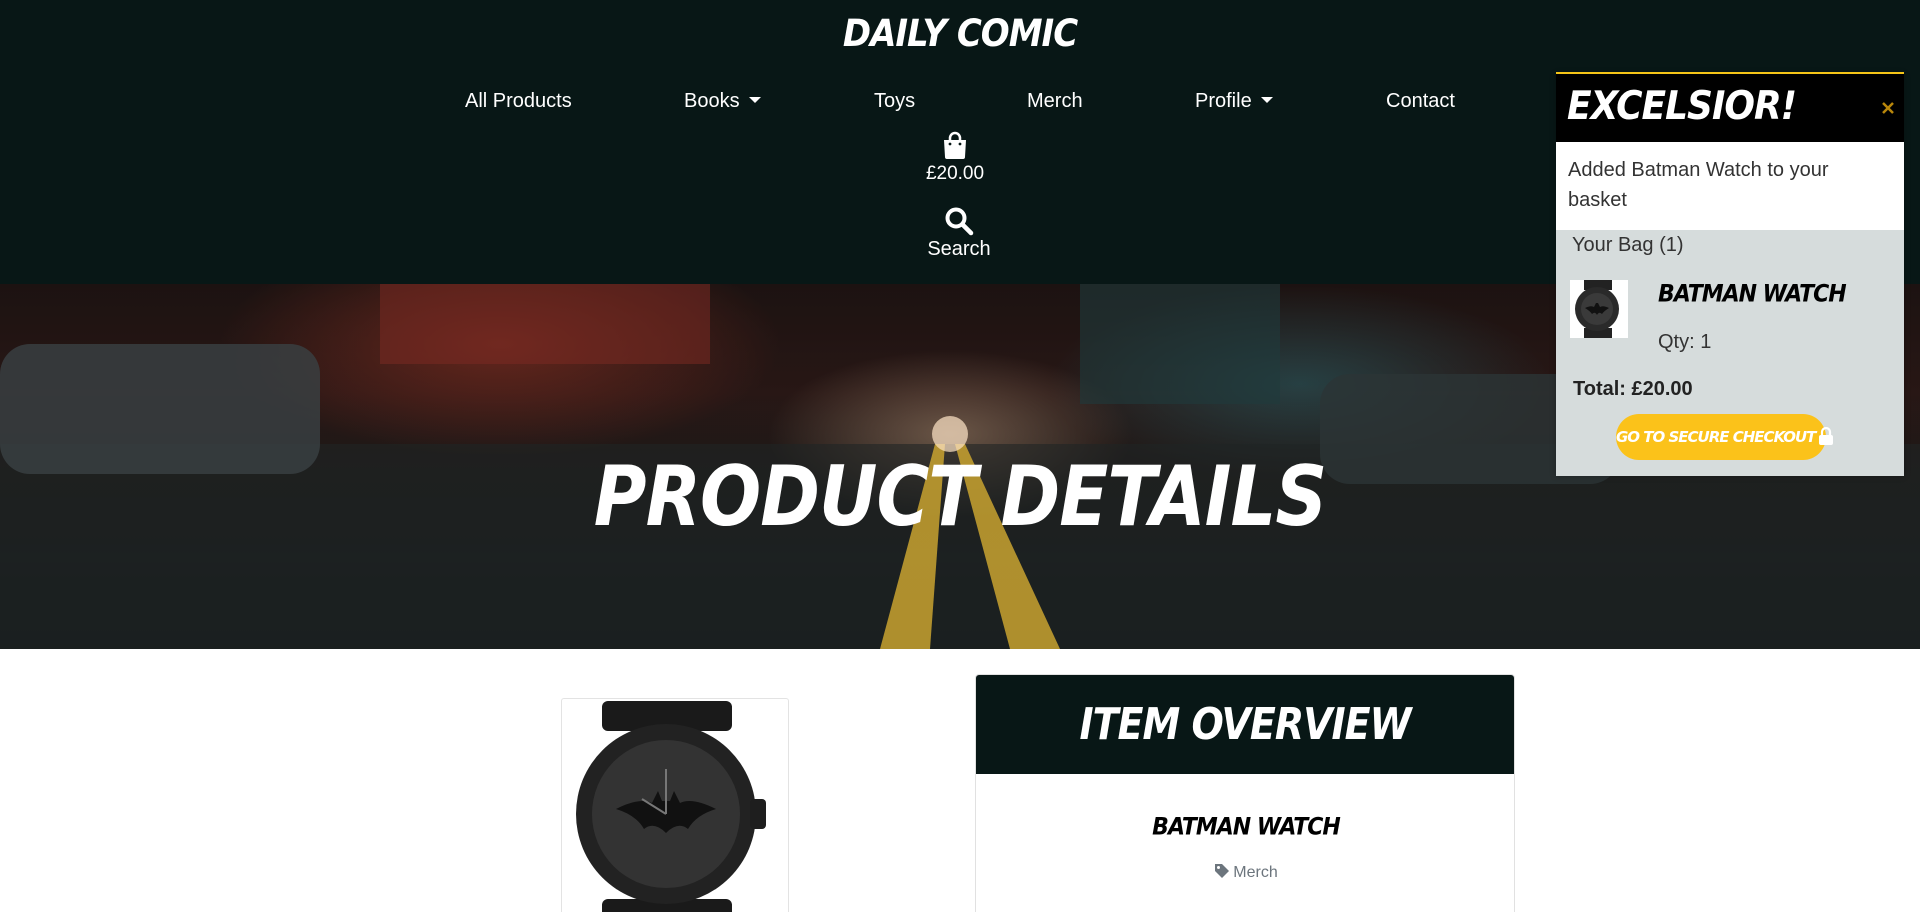 This screenshot has height=912, width=1920. Describe the element at coordinates (1682, 106) in the screenshot. I see `toast-title: Excelsior!` at that location.